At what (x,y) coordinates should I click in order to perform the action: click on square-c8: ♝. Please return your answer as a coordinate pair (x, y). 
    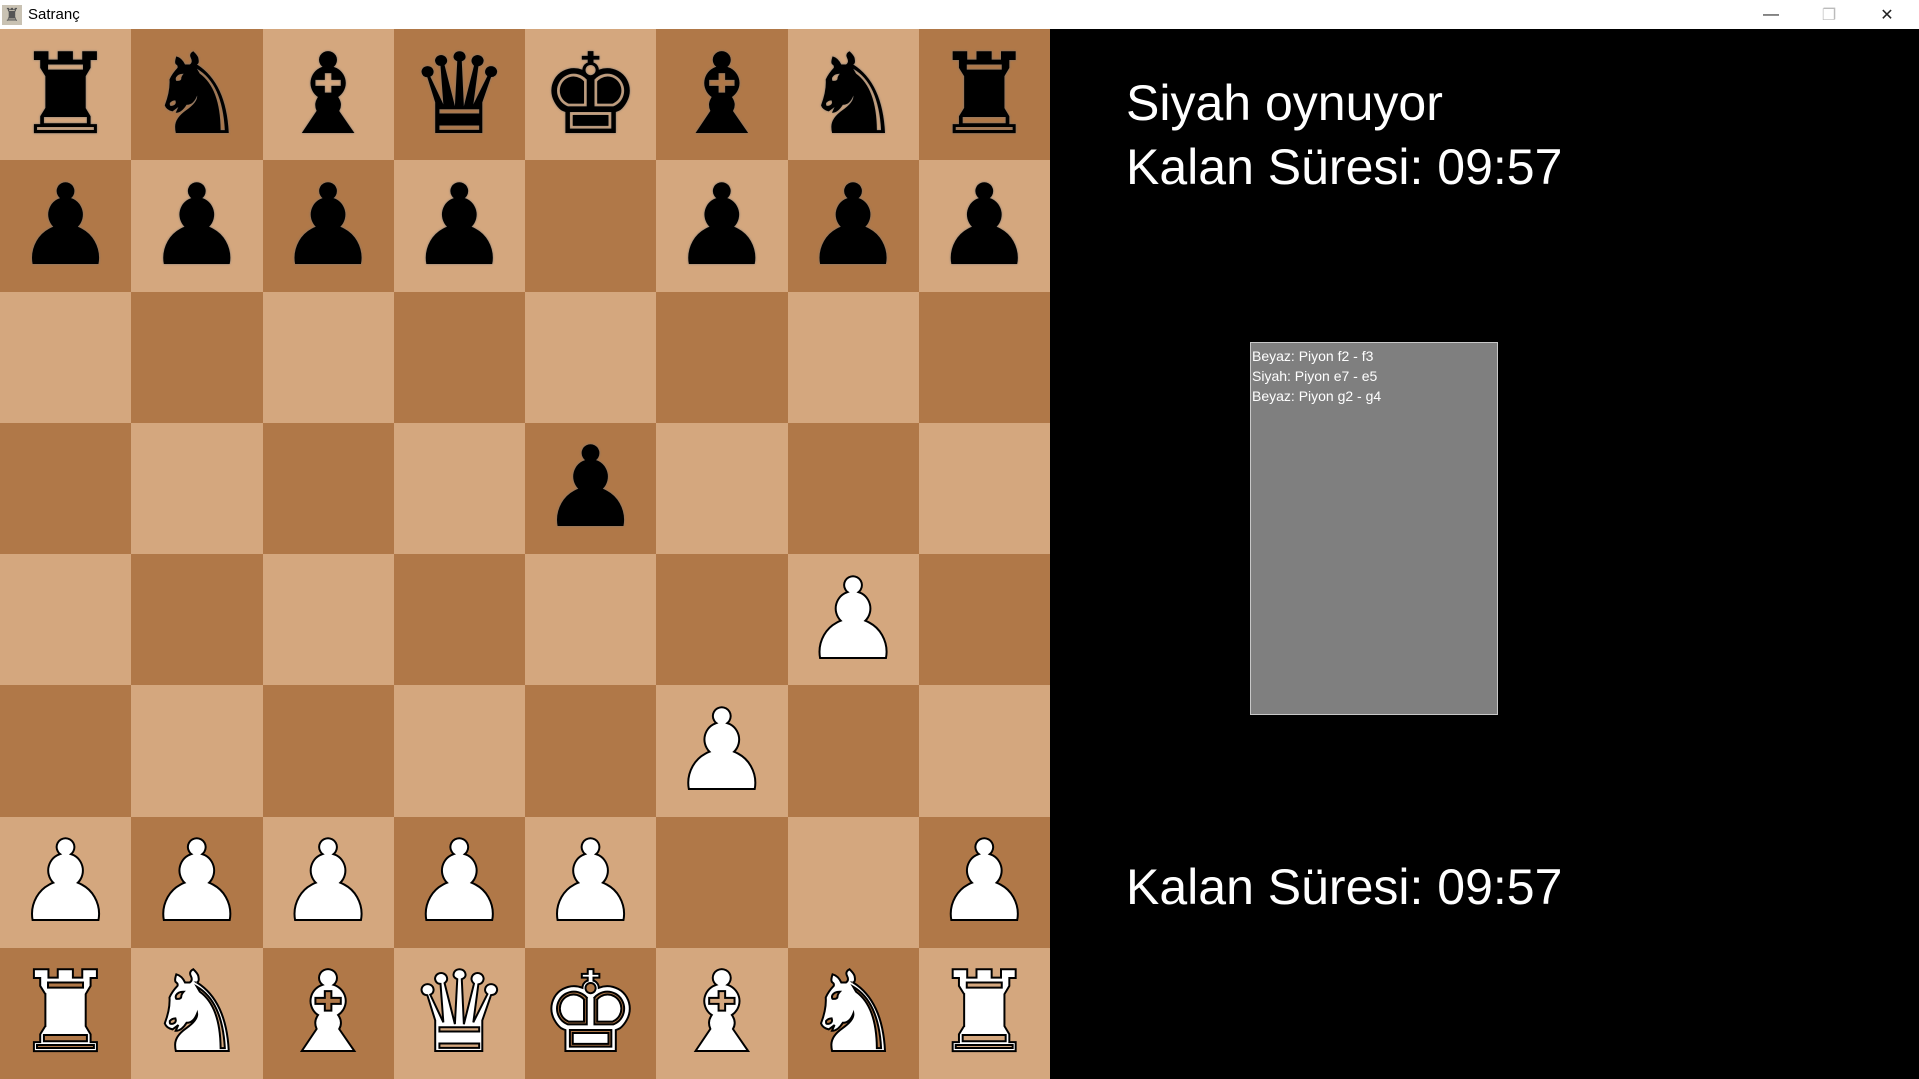
    Looking at the image, I should click on (328, 95).